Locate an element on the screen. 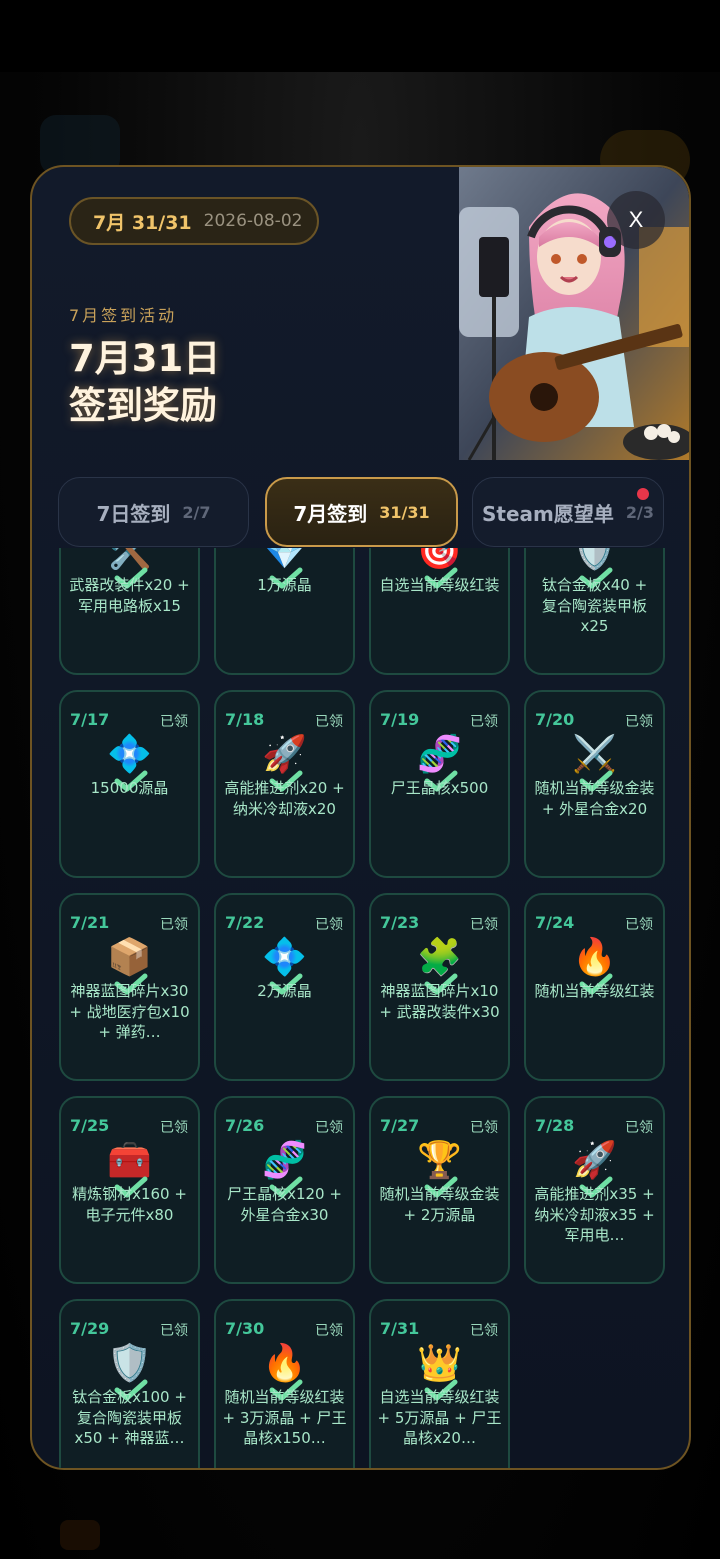  reward-card: 7/17 已领 💠 15000源晶 is located at coordinates (129, 784).